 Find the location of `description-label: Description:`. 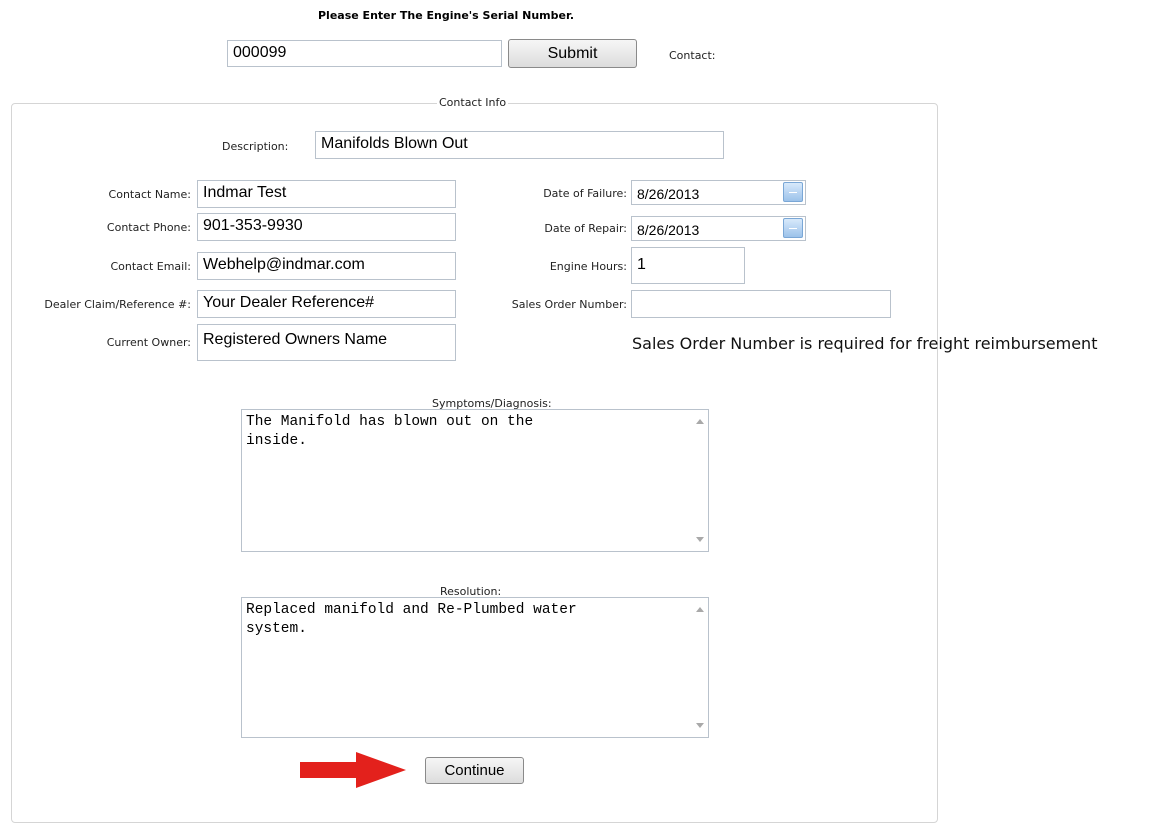

description-label: Description: is located at coordinates (255, 146).